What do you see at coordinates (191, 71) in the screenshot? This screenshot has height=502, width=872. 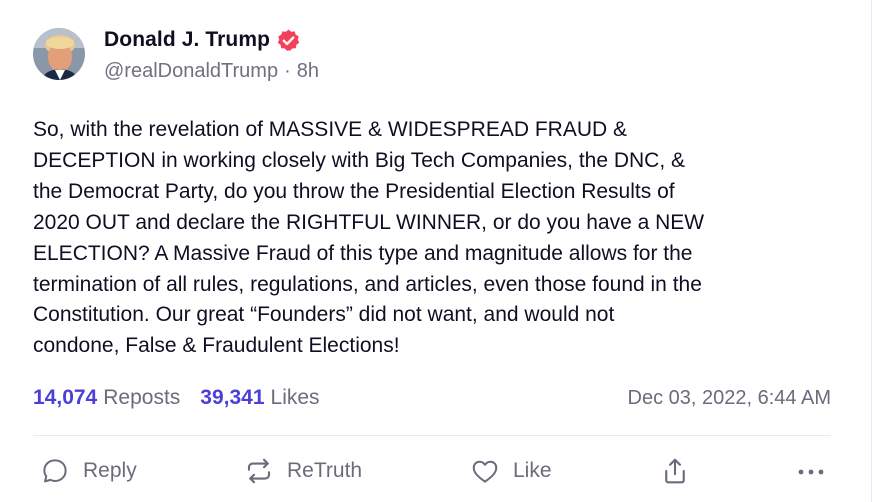 I see `author-handle: @realDonaldTrump` at bounding box center [191, 71].